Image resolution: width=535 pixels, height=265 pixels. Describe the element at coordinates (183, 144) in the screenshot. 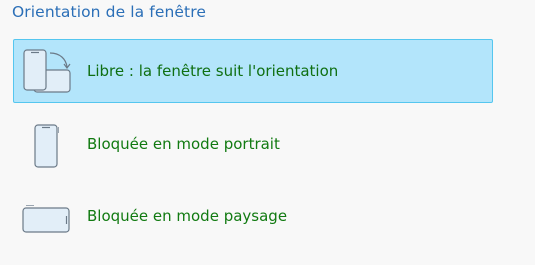

I see `option-label: Bloquée en mode portrait` at that location.